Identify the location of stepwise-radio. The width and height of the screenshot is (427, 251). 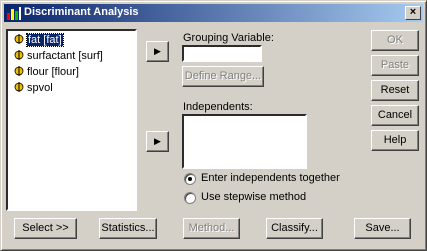
(190, 198).